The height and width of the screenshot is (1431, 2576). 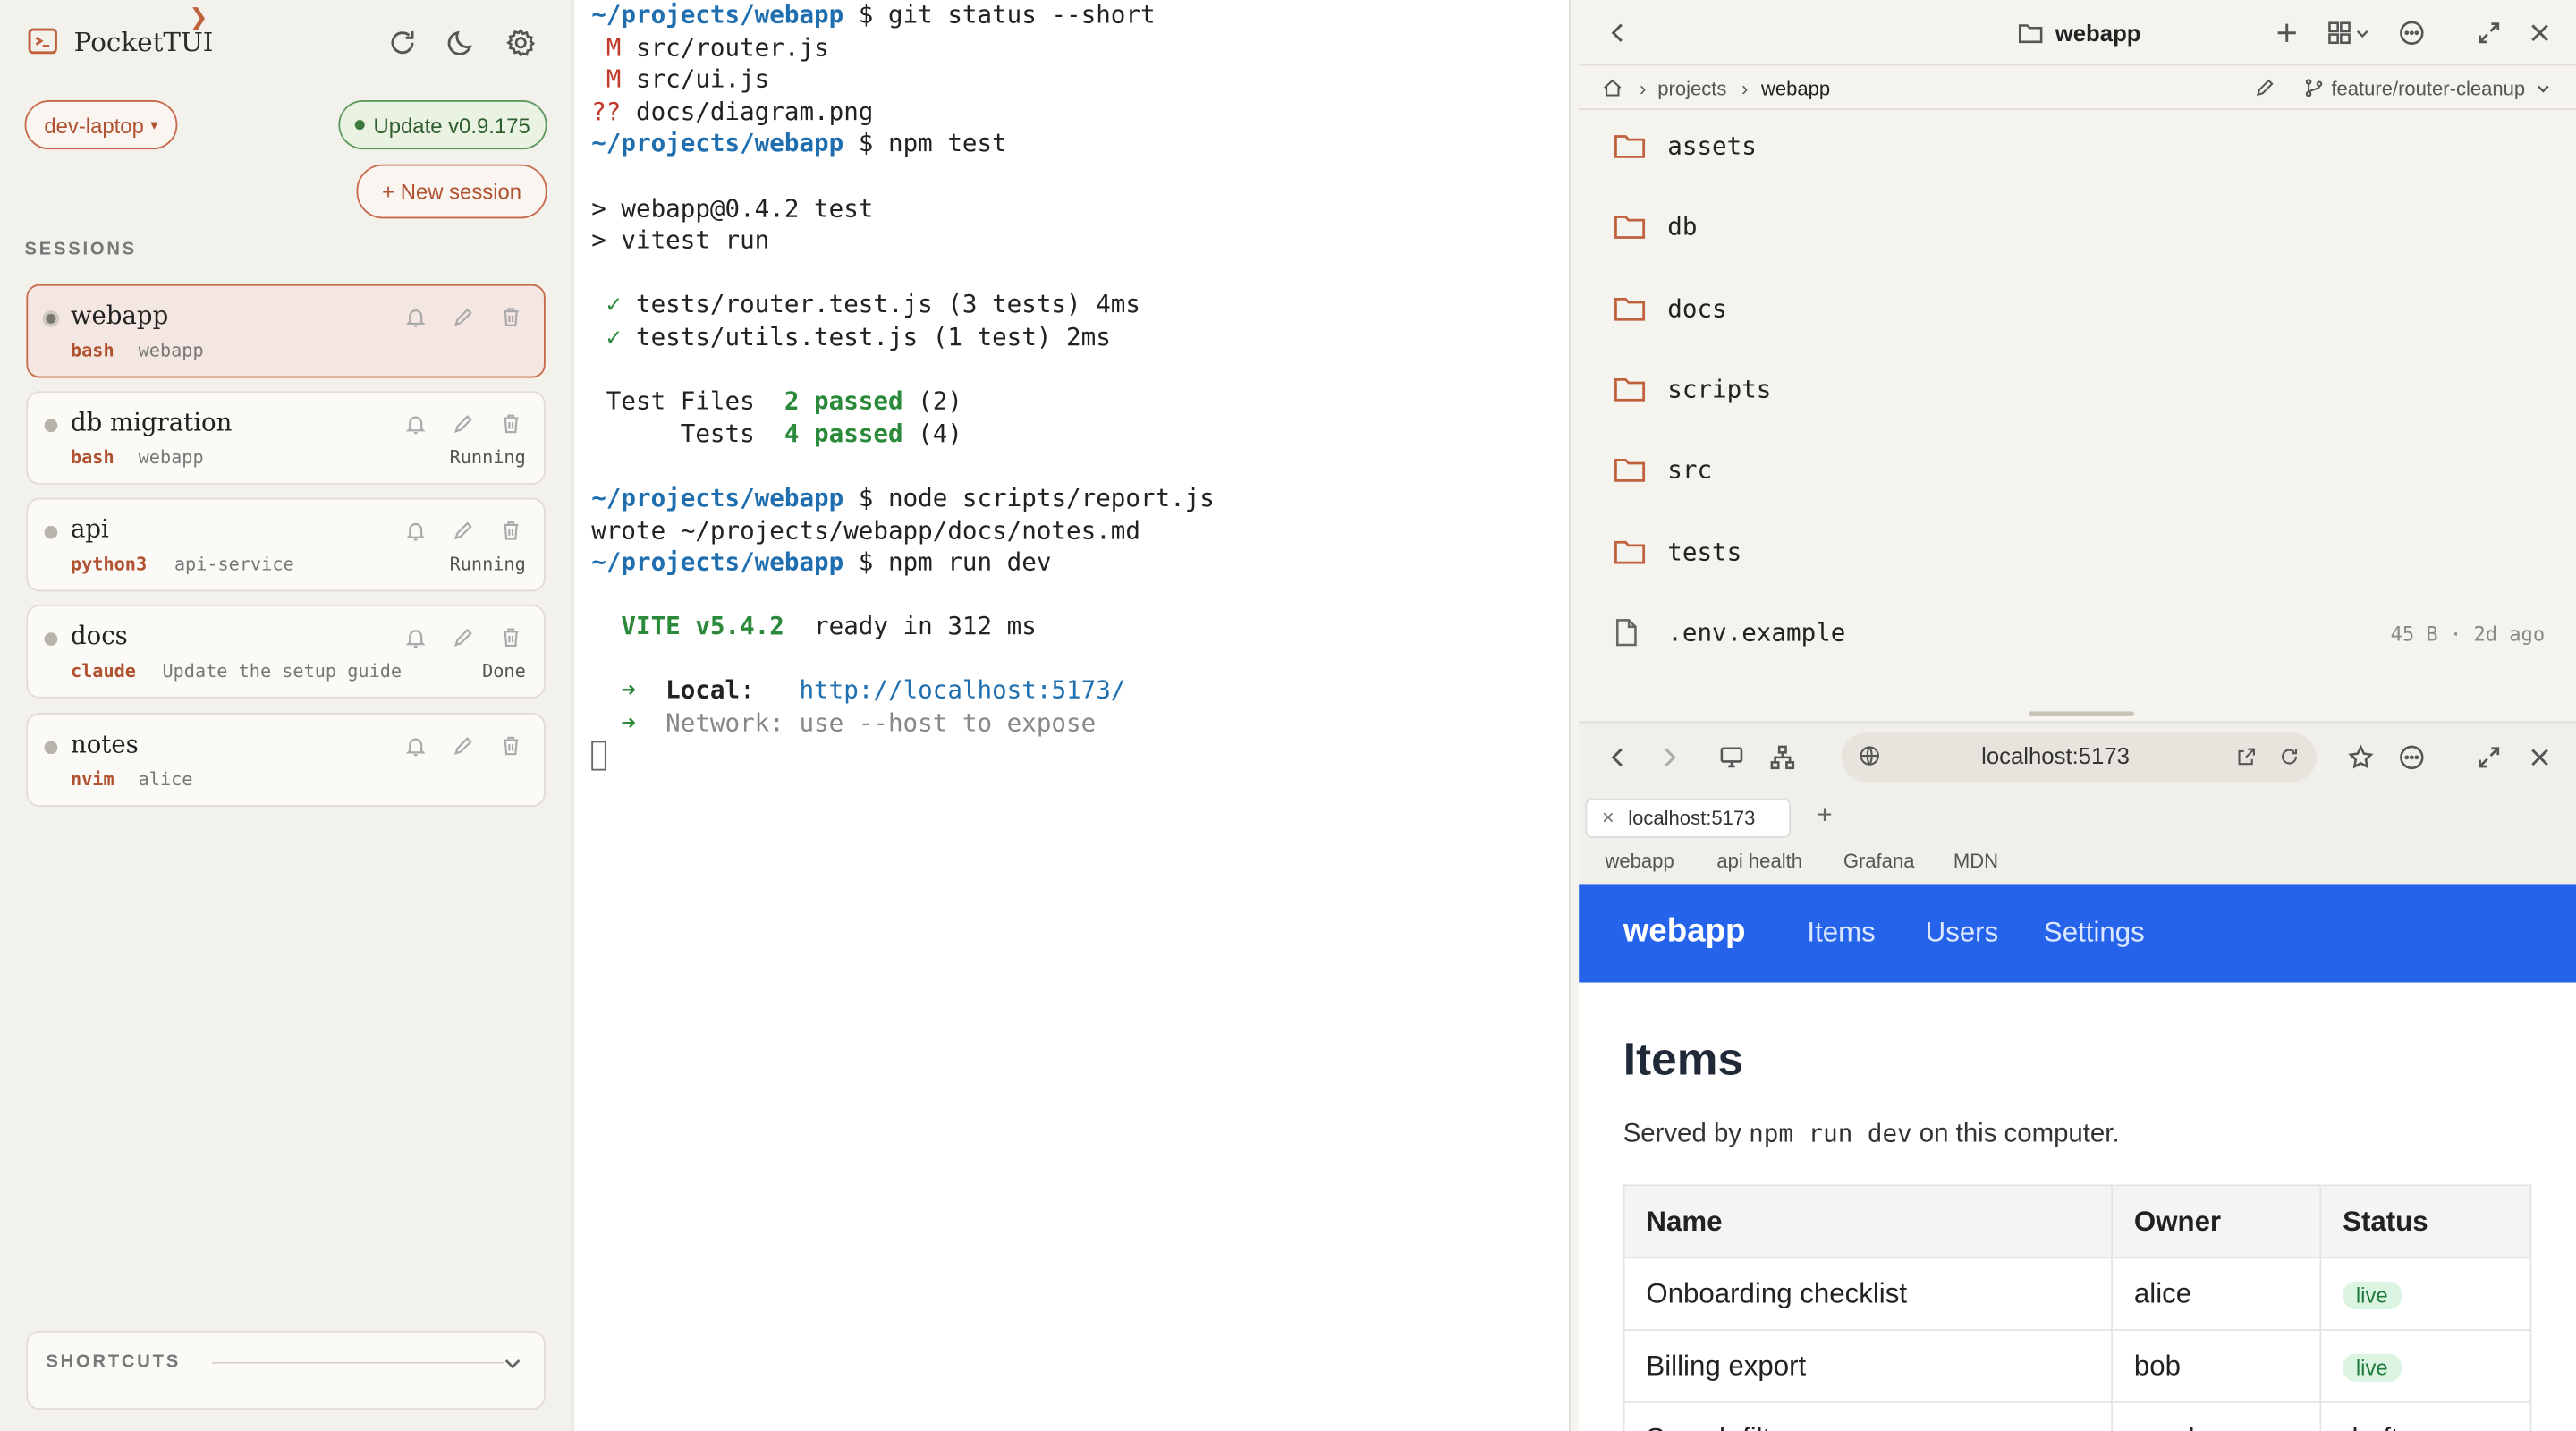 I want to click on nav-link-users: Users, so click(x=1962, y=934).